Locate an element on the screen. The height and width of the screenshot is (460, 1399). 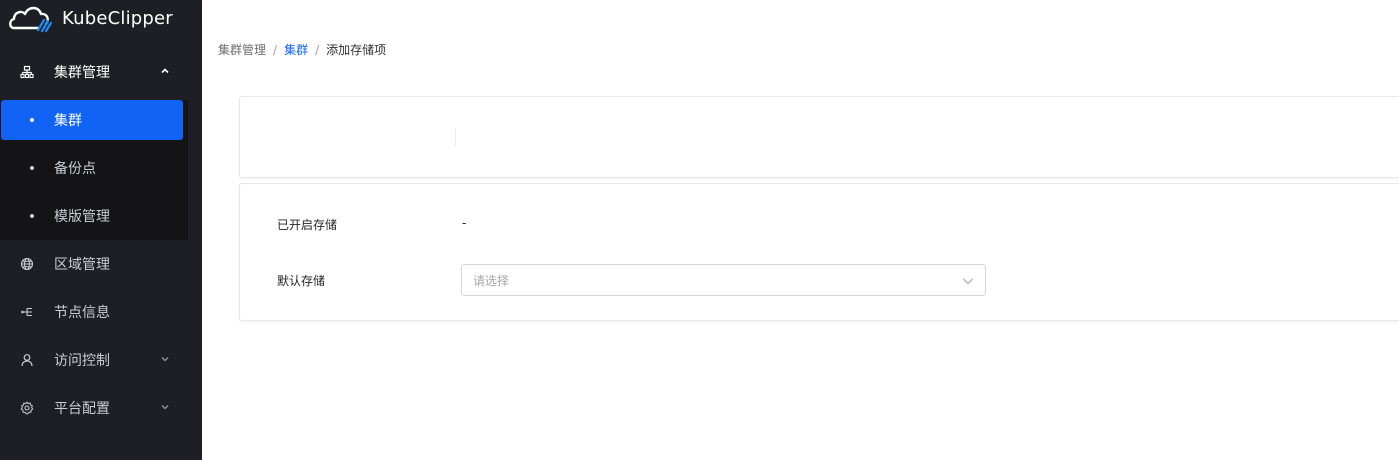
logo: KubeClipper is located at coordinates (101, 18).